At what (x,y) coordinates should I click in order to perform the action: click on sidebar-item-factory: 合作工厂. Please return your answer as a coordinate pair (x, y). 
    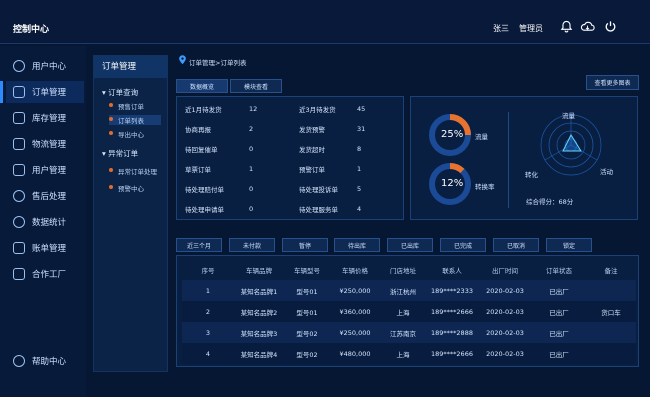
    Looking at the image, I should click on (45, 274).